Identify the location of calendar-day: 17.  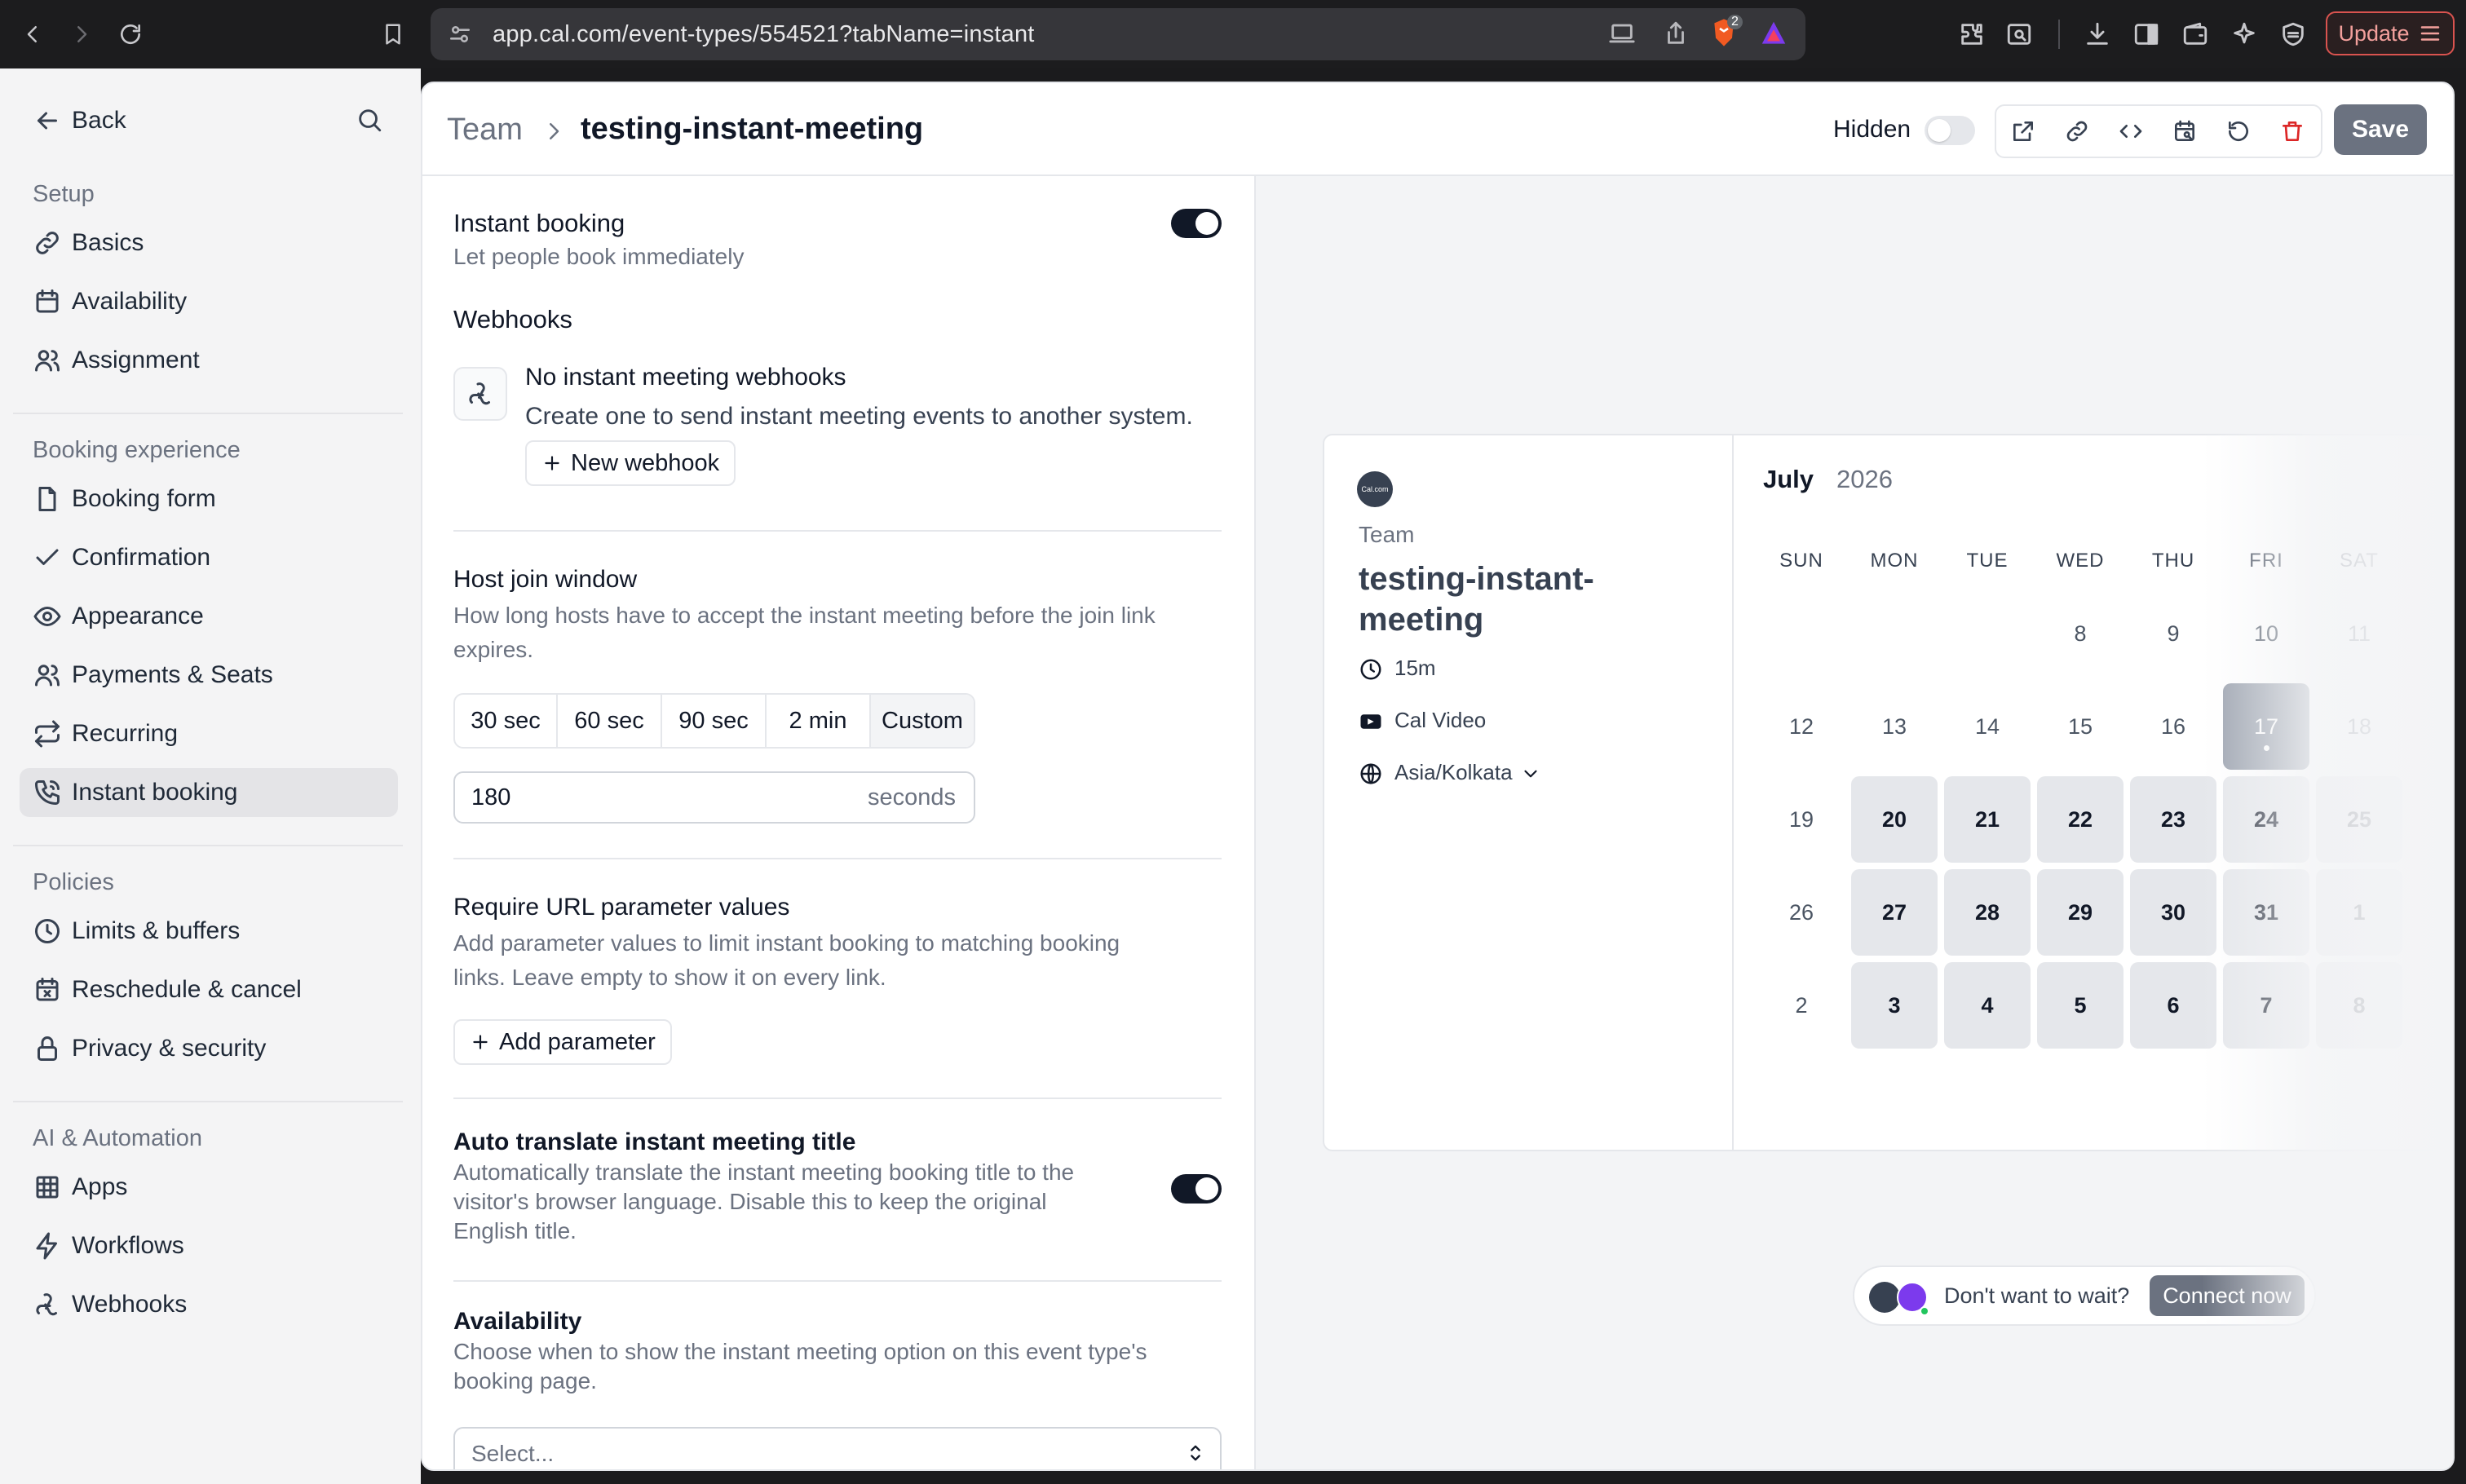
(2266, 726).